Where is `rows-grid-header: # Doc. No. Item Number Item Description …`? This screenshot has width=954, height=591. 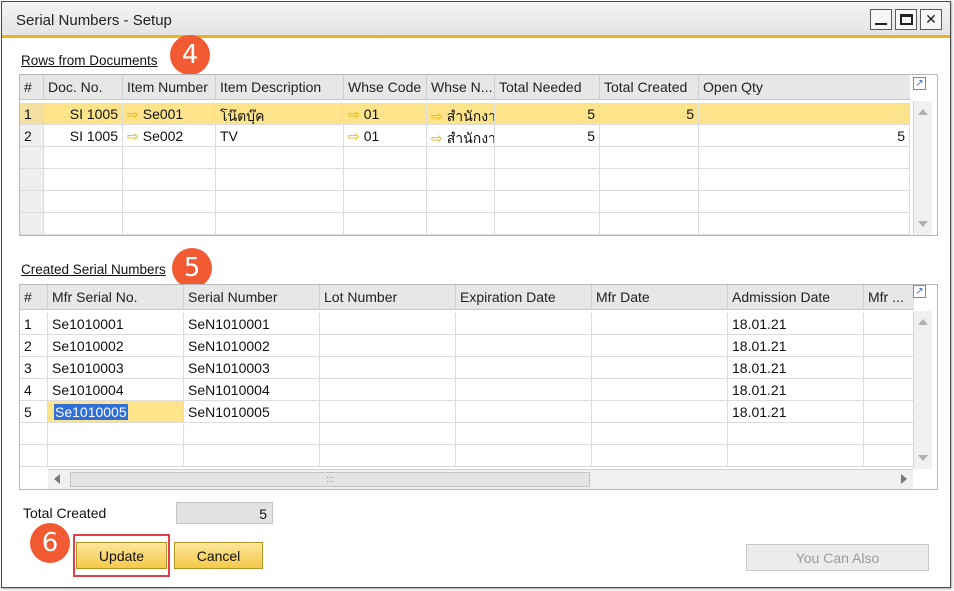
rows-grid-header: # Doc. No. Item Number Item Description … is located at coordinates (465, 87).